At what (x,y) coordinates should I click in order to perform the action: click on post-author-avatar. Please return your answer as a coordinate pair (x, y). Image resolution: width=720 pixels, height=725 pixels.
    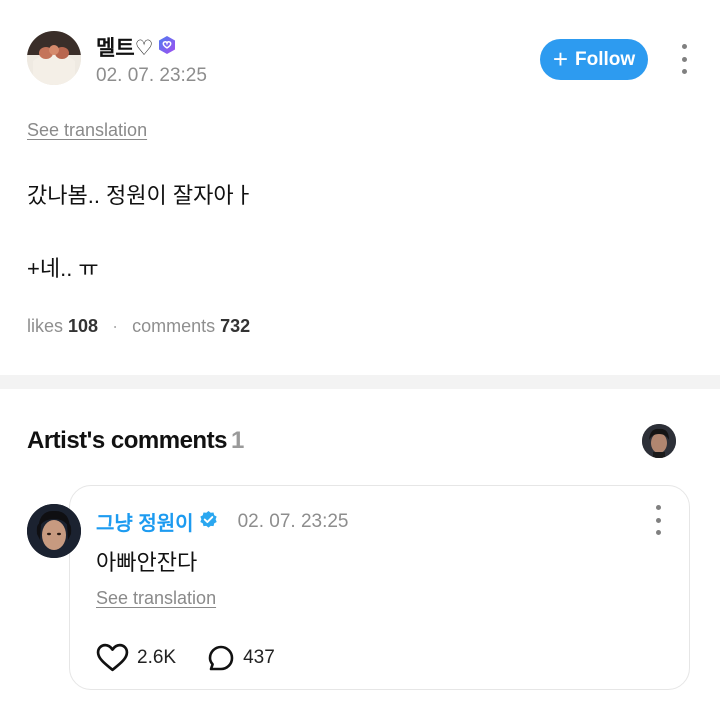
    Looking at the image, I should click on (54, 58).